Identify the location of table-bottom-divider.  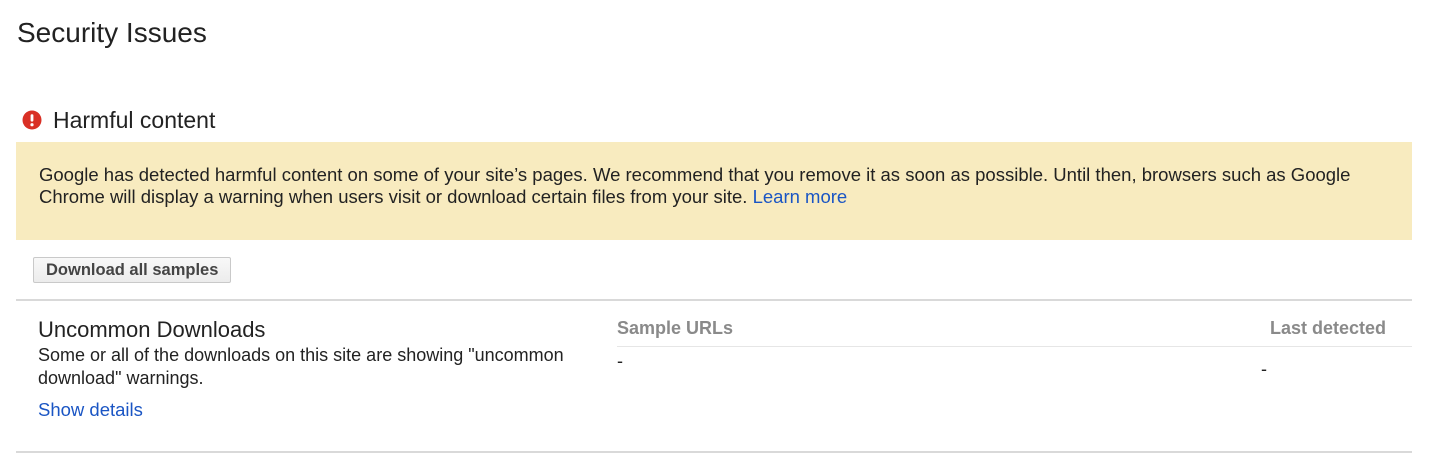
(714, 452).